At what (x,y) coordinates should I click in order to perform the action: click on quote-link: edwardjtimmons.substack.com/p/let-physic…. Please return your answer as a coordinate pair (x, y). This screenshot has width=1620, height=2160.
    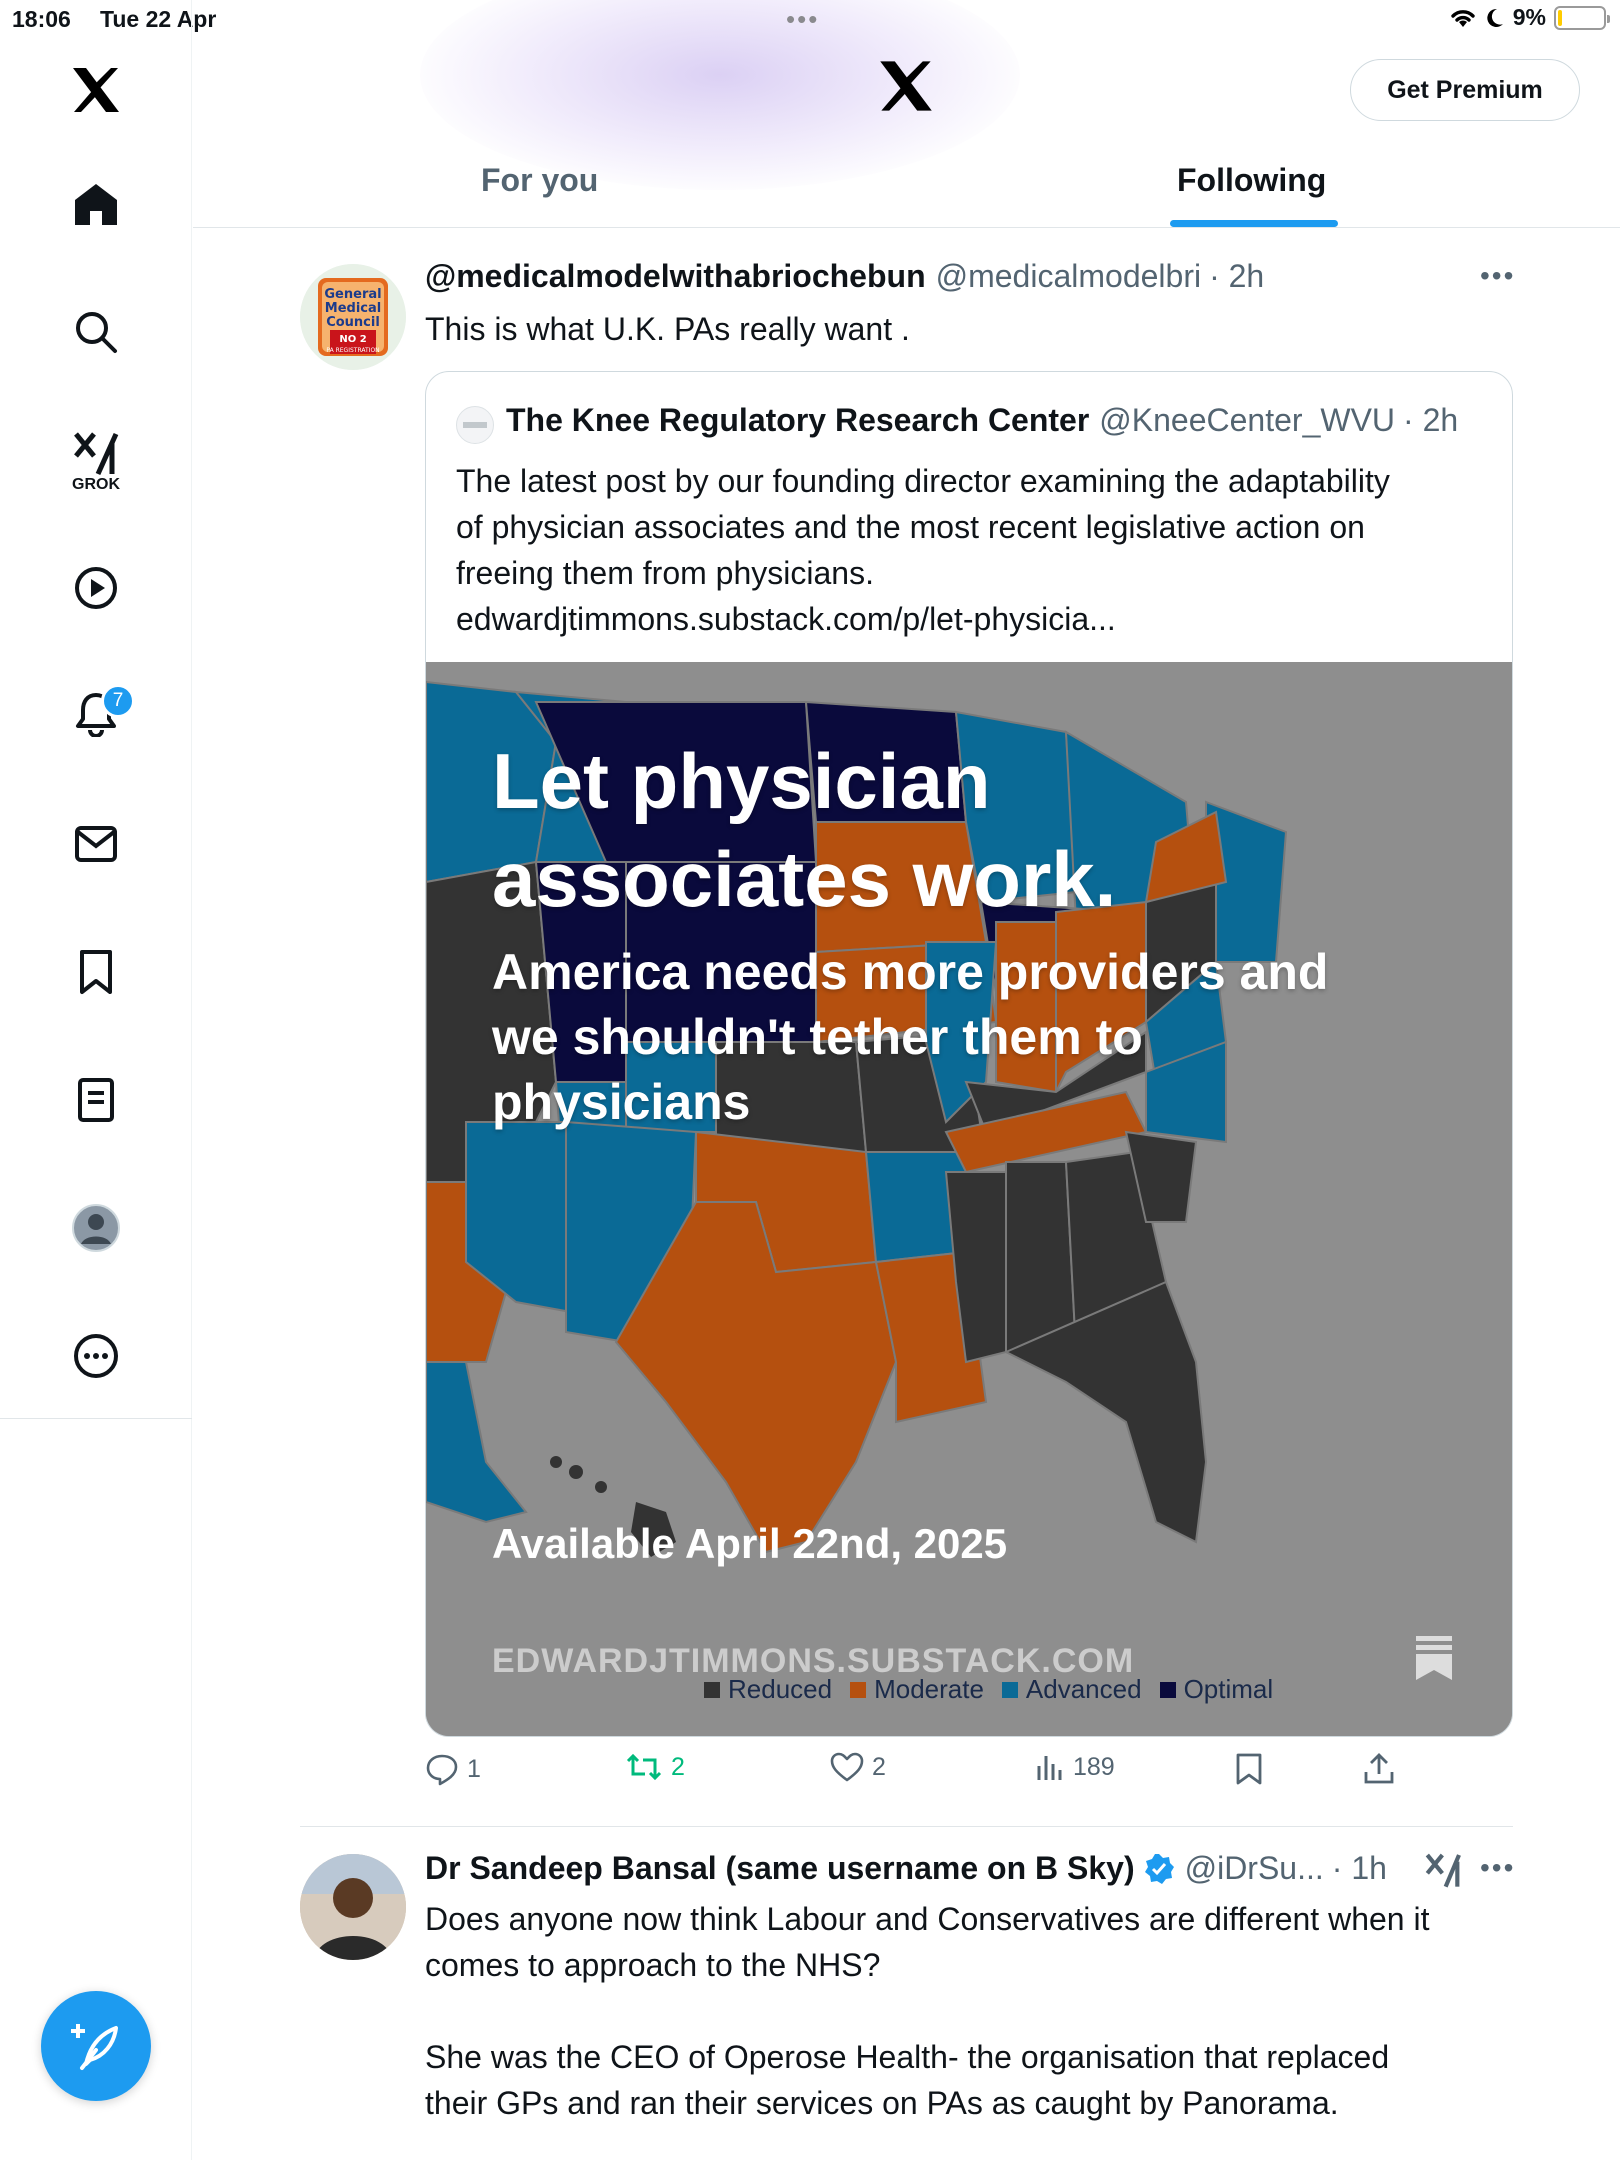
    Looking at the image, I should click on (971, 619).